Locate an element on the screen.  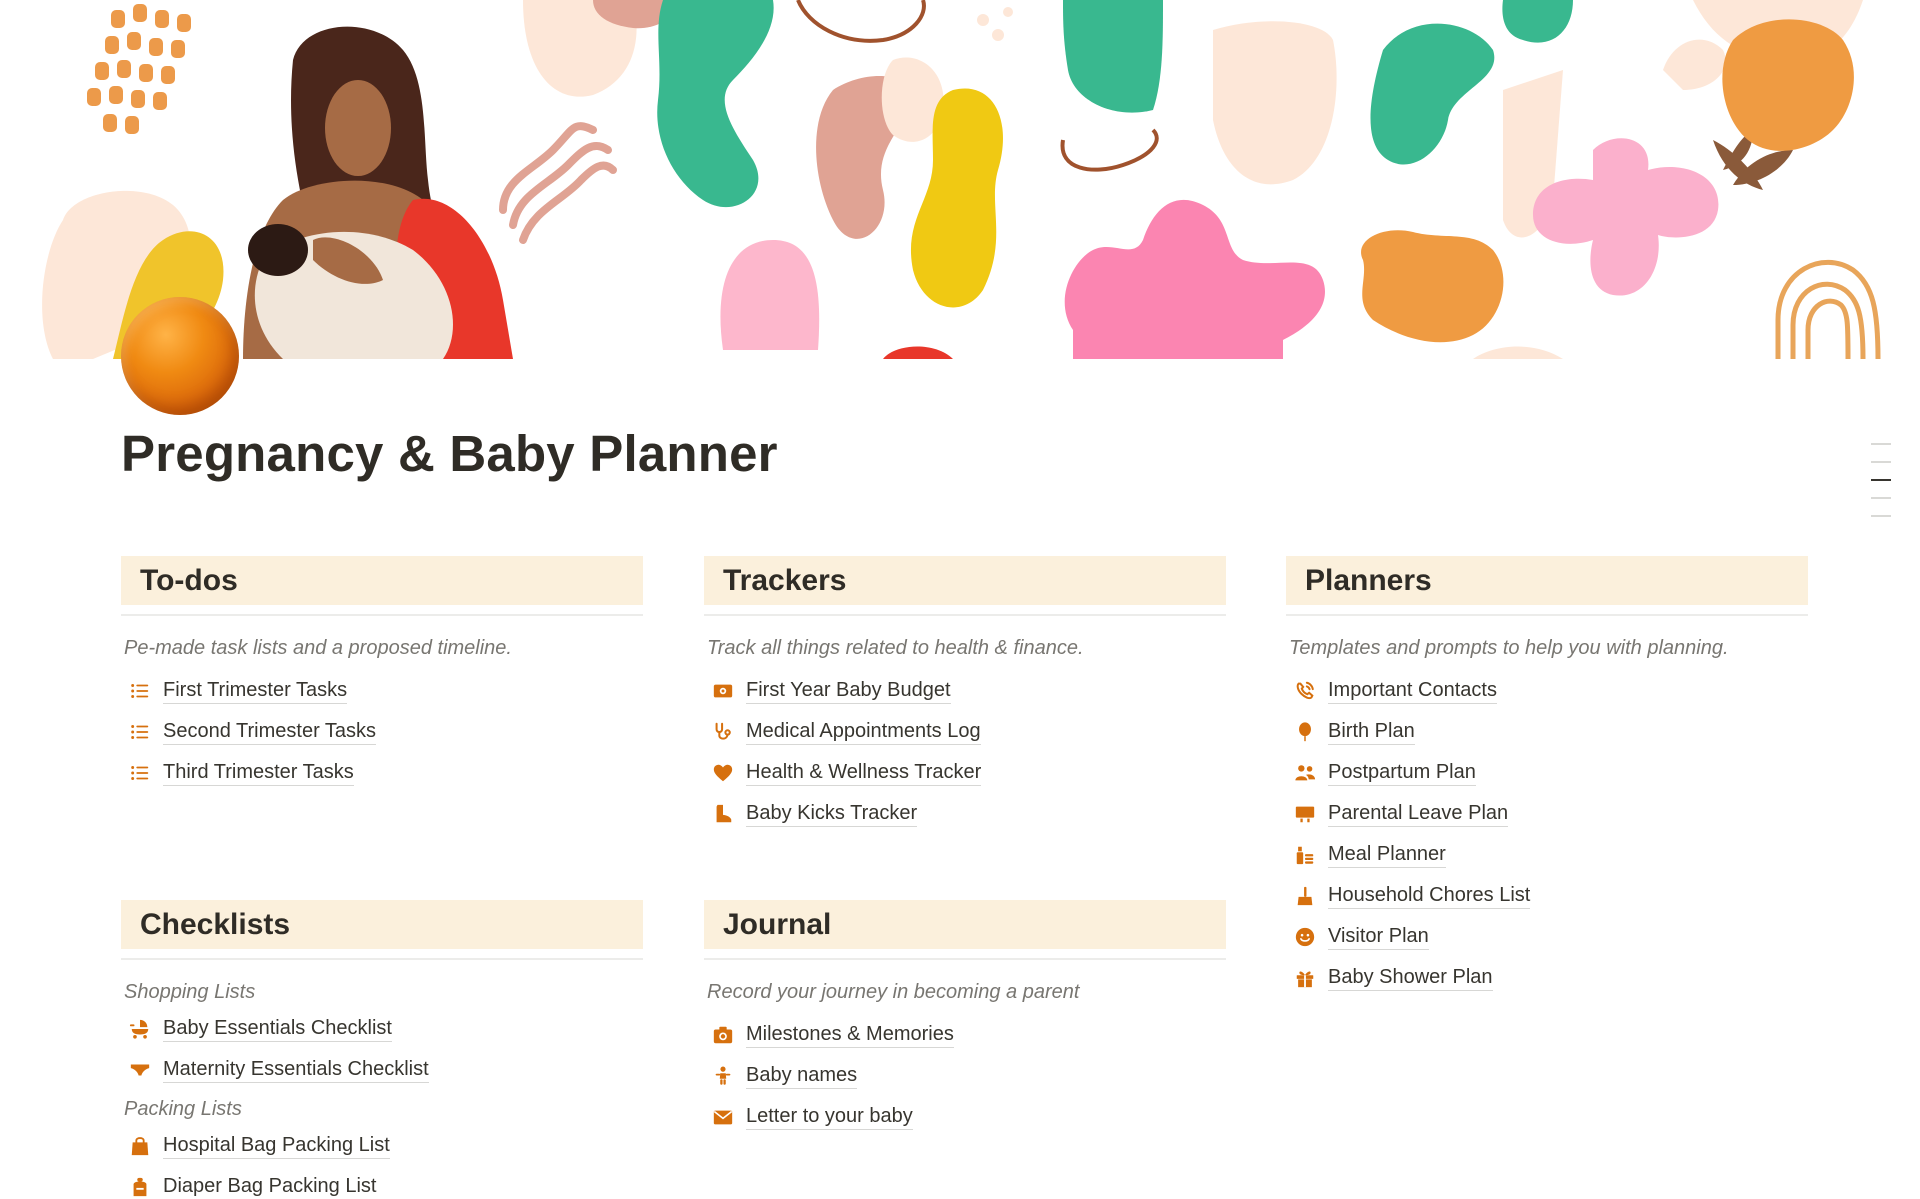
phone-icon is located at coordinates (1305, 691).